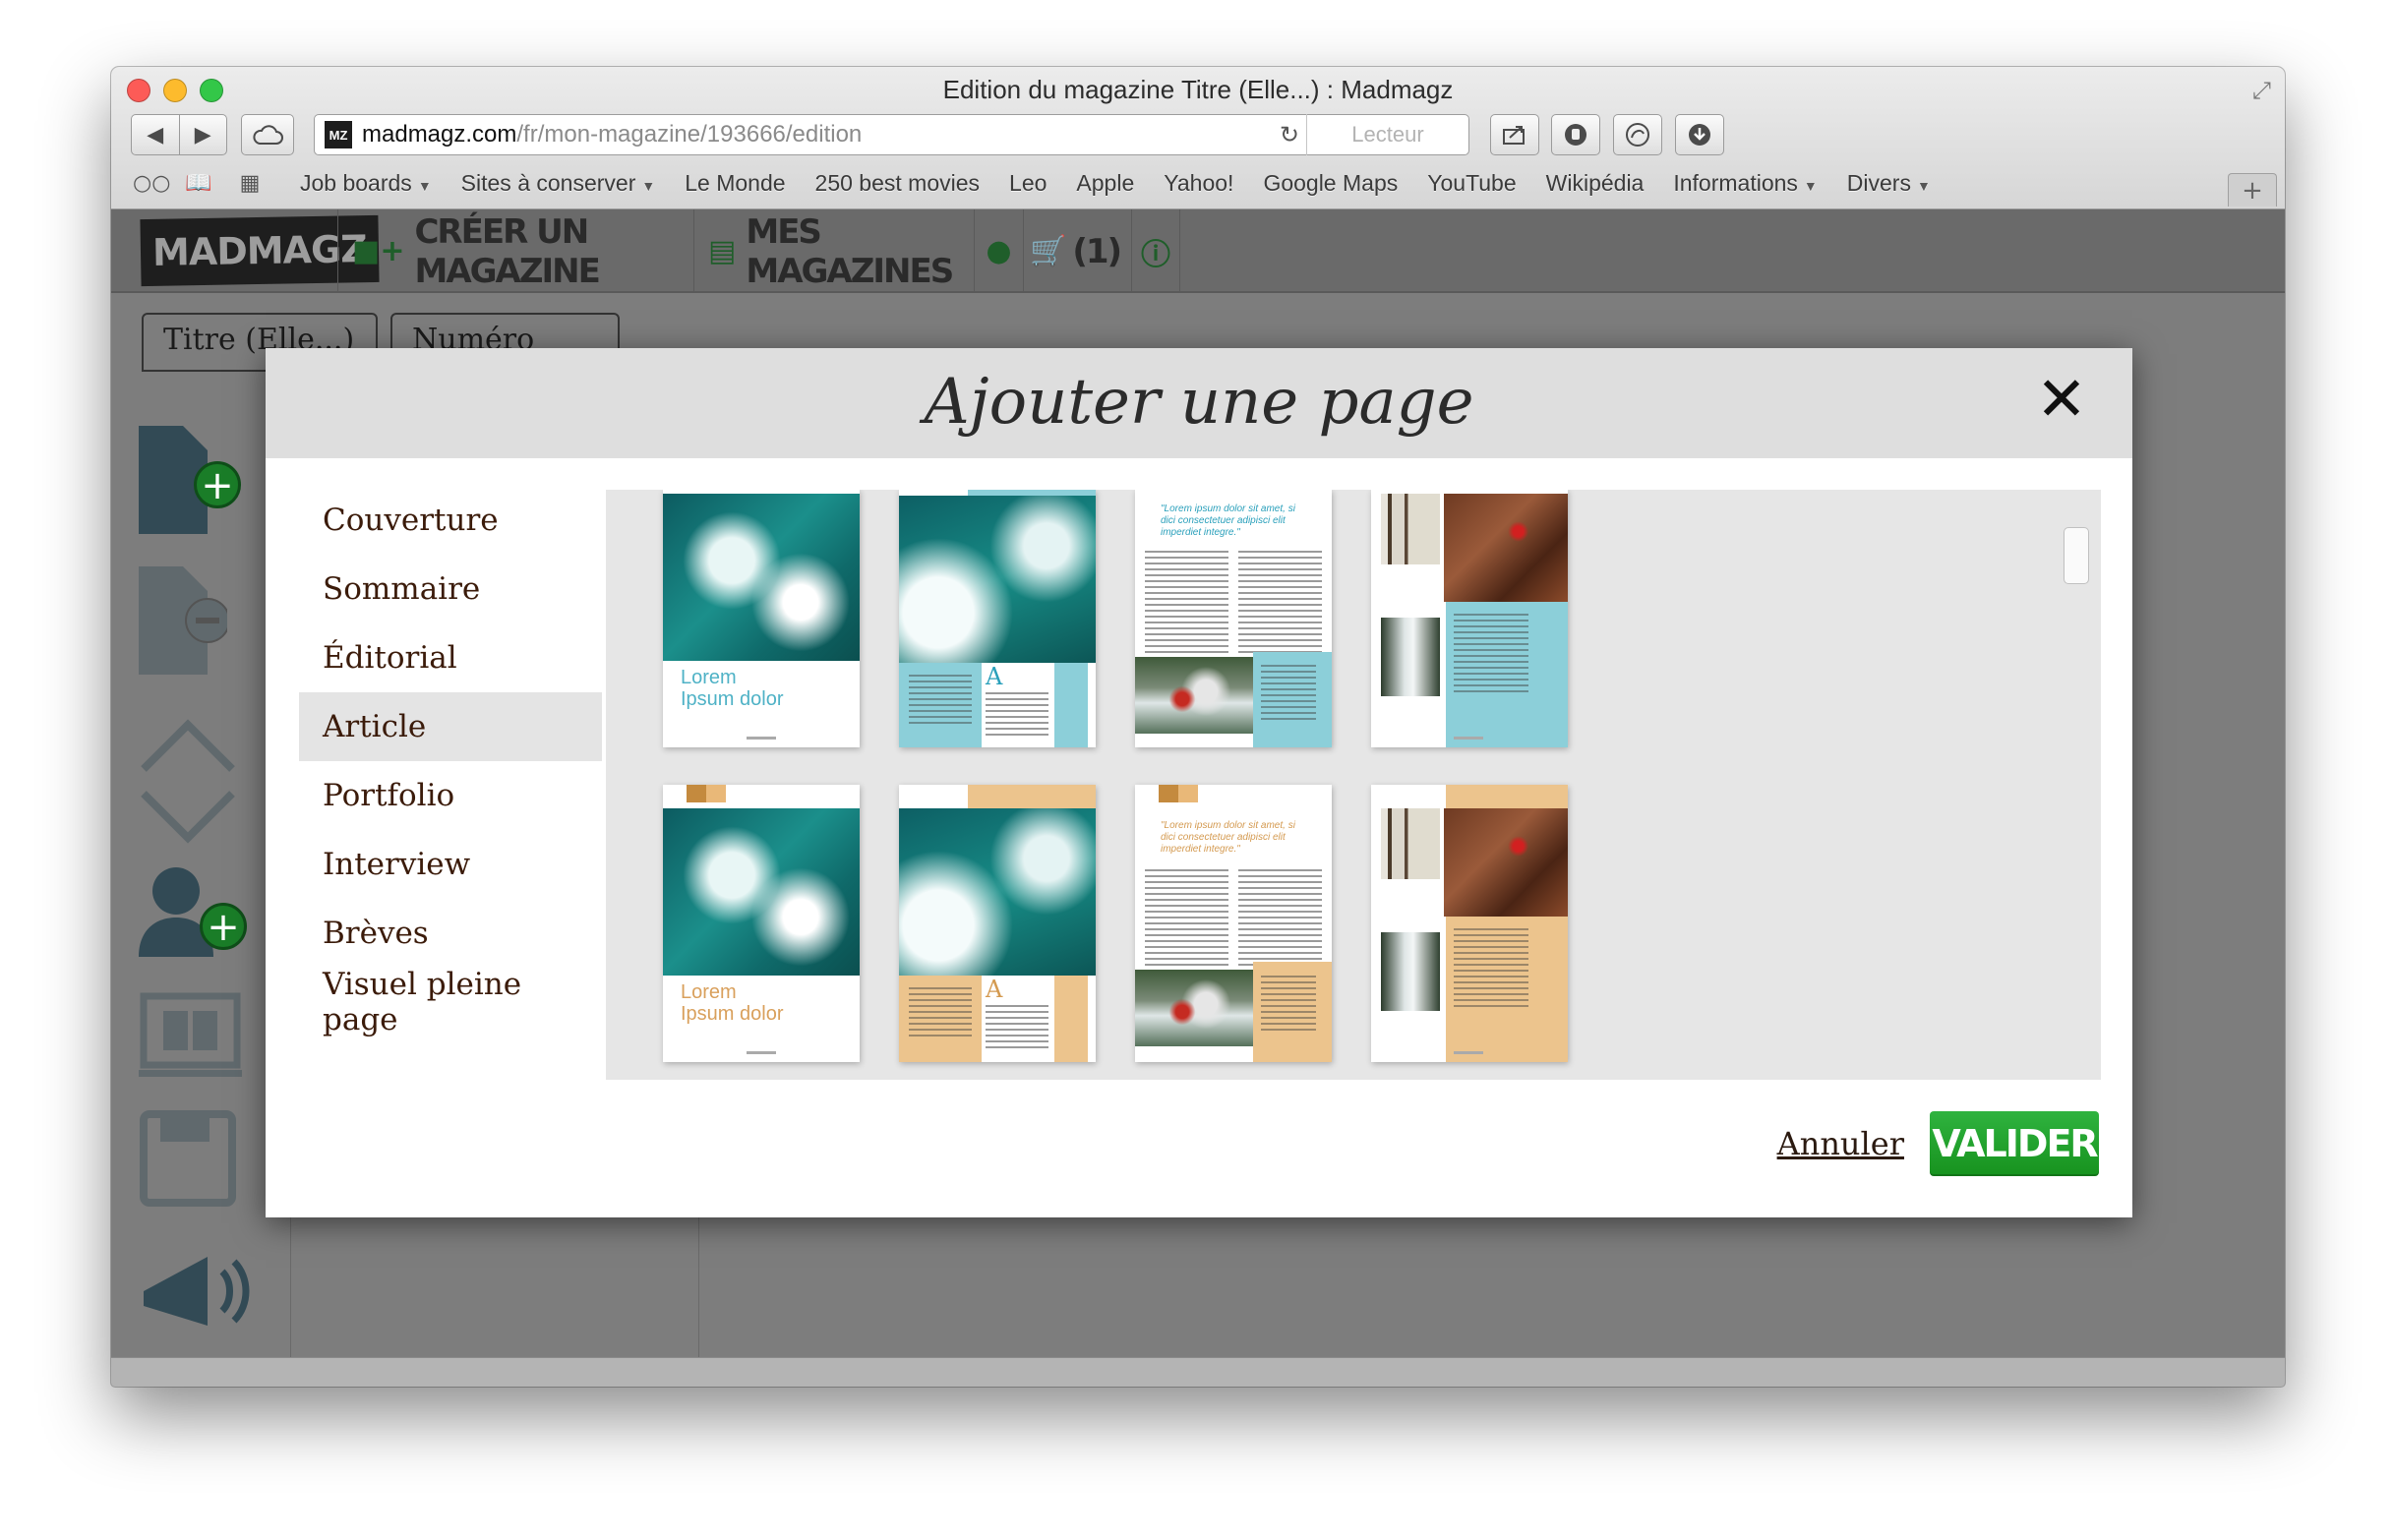 The width and height of the screenshot is (2394, 1540). What do you see at coordinates (1410, 972) in the screenshot?
I see `waterfall-photo` at bounding box center [1410, 972].